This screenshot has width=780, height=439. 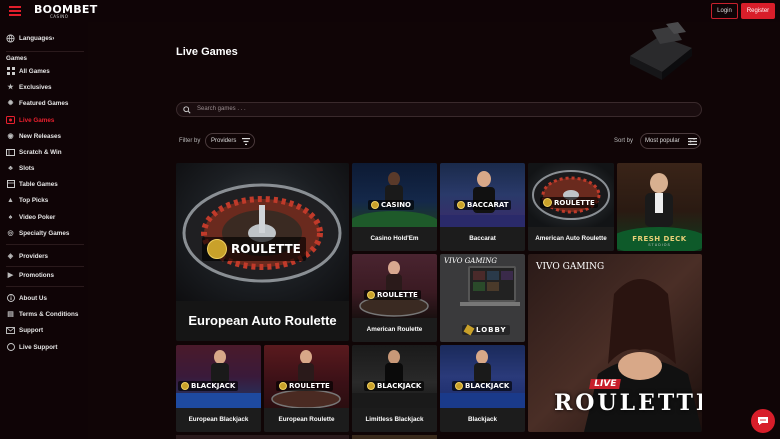 What do you see at coordinates (10, 103) in the screenshot?
I see `gear-icon: ✹` at bounding box center [10, 103].